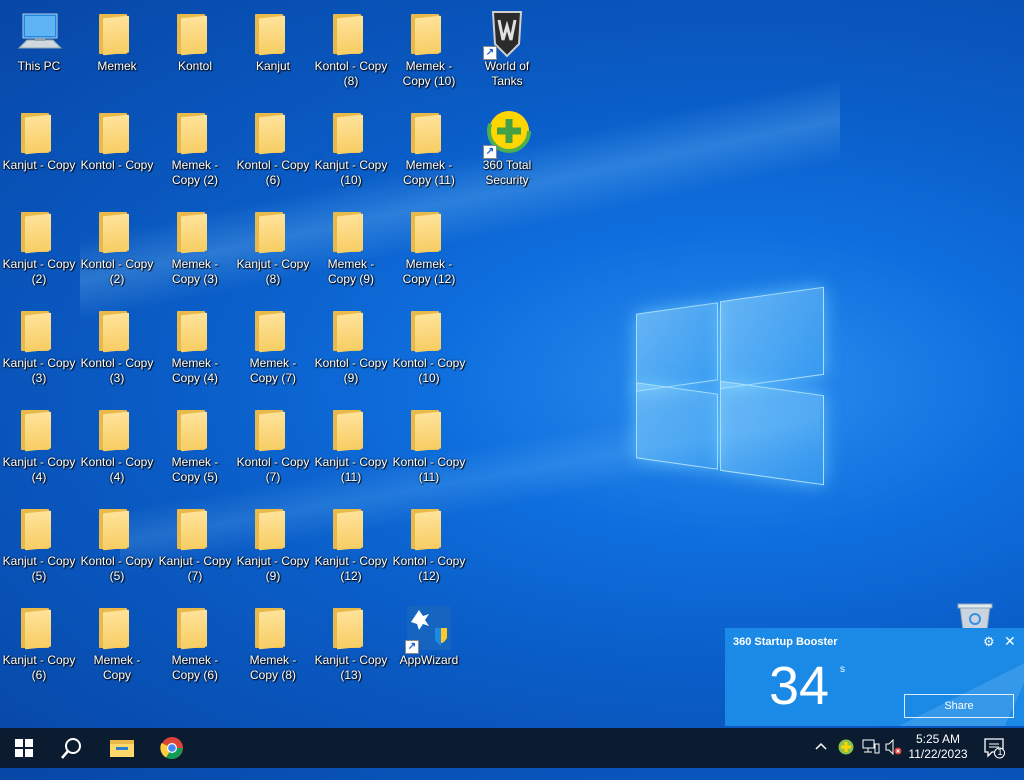 This screenshot has width=1024, height=780. What do you see at coordinates (429, 633) in the screenshot?
I see `desktop-icon: ↗ AppWizard` at bounding box center [429, 633].